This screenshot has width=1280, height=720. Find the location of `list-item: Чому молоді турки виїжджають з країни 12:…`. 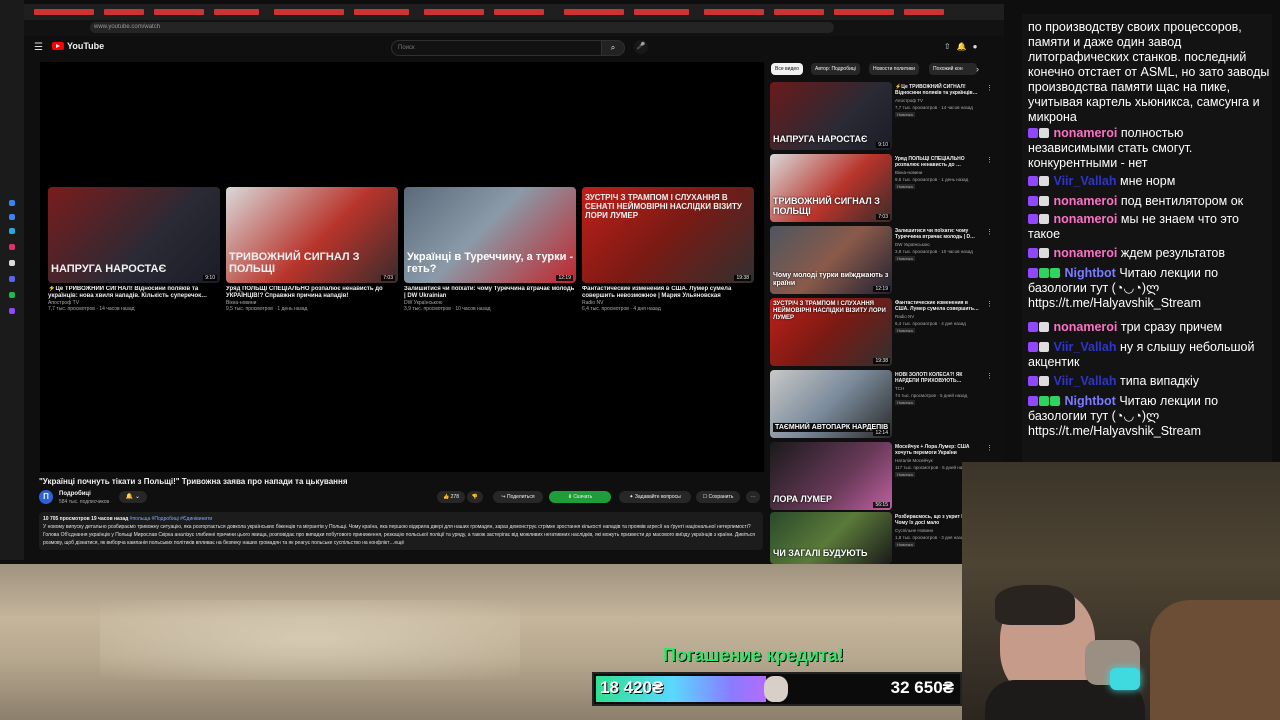

list-item: Чому молоді турки виїжджають з країни 12:… is located at coordinates (881, 261).